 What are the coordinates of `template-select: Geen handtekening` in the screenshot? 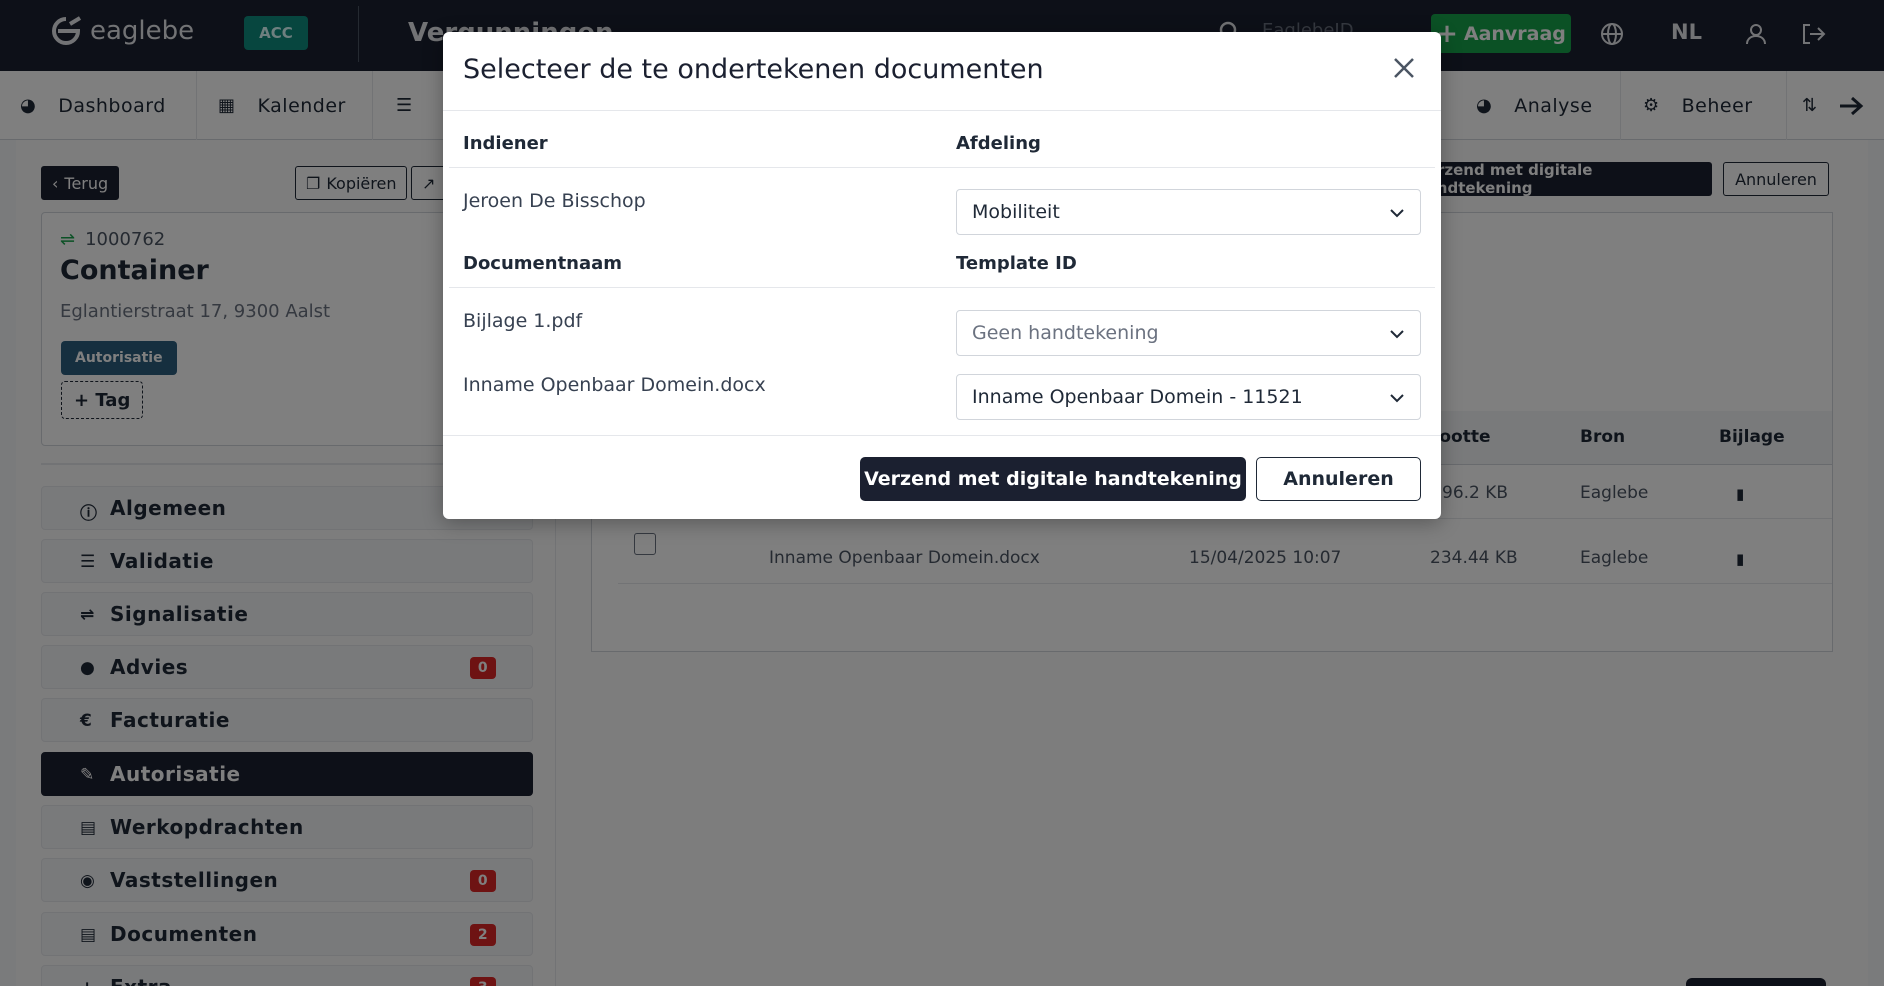 It's located at (1188, 333).